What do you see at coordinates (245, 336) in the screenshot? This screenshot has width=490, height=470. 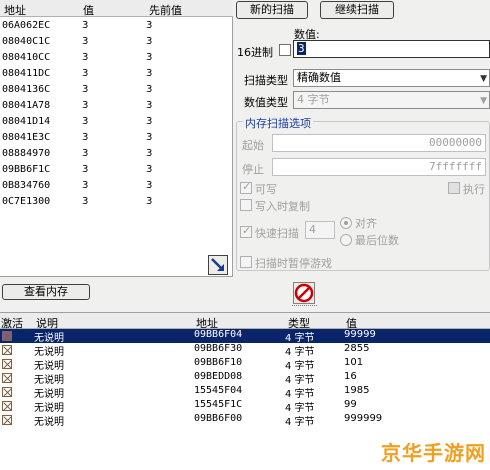 I see `table-row: 无说明 09BB6F04 4 字节 99999` at bounding box center [245, 336].